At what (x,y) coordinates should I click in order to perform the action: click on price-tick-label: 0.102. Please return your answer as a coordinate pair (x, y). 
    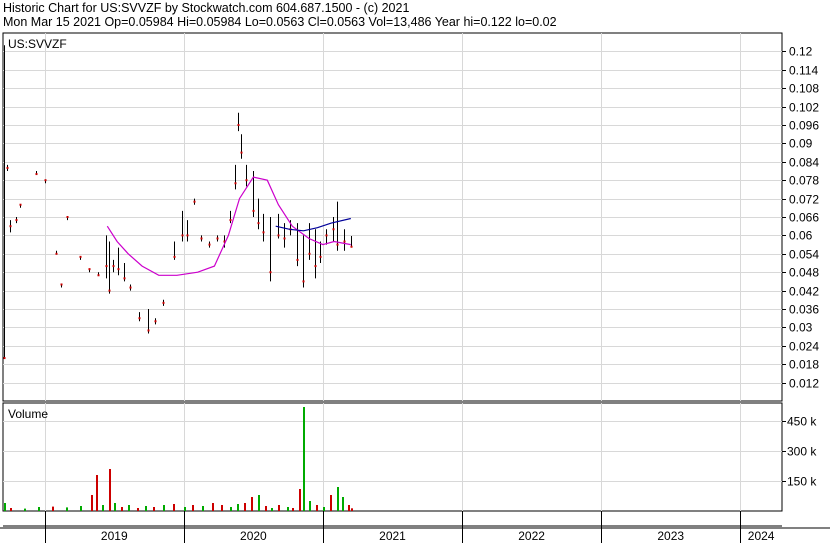
    Looking at the image, I should click on (804, 108).